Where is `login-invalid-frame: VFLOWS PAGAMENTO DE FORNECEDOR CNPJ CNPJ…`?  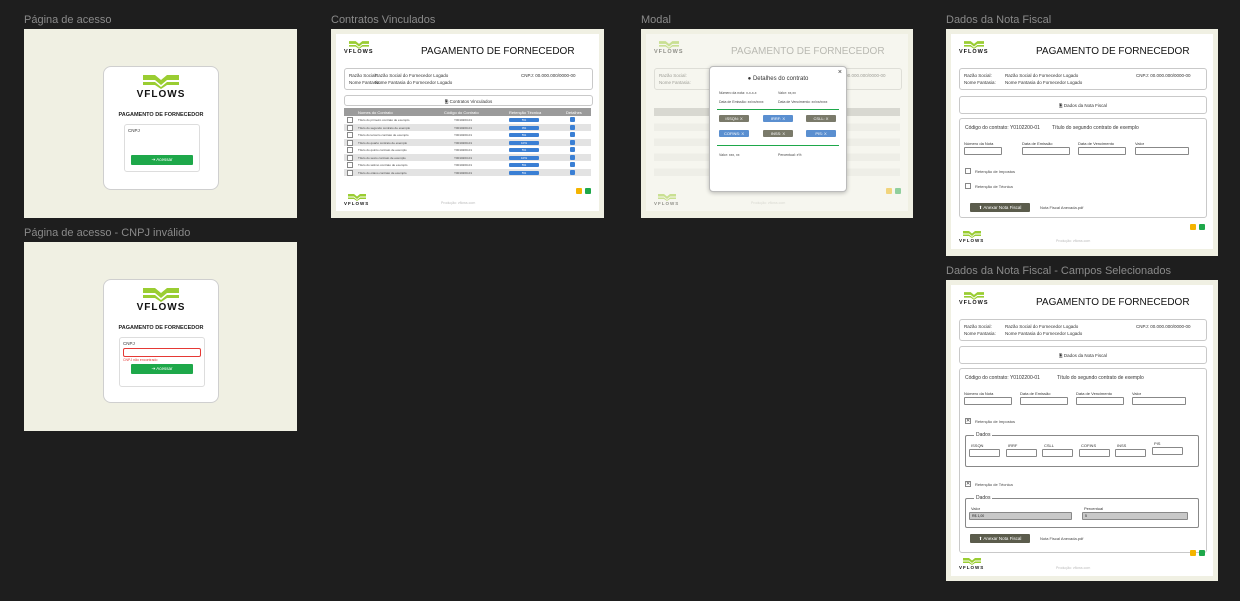
login-invalid-frame: VFLOWS PAGAMENTO DE FORNECEDOR CNPJ CNPJ… is located at coordinates (160, 336).